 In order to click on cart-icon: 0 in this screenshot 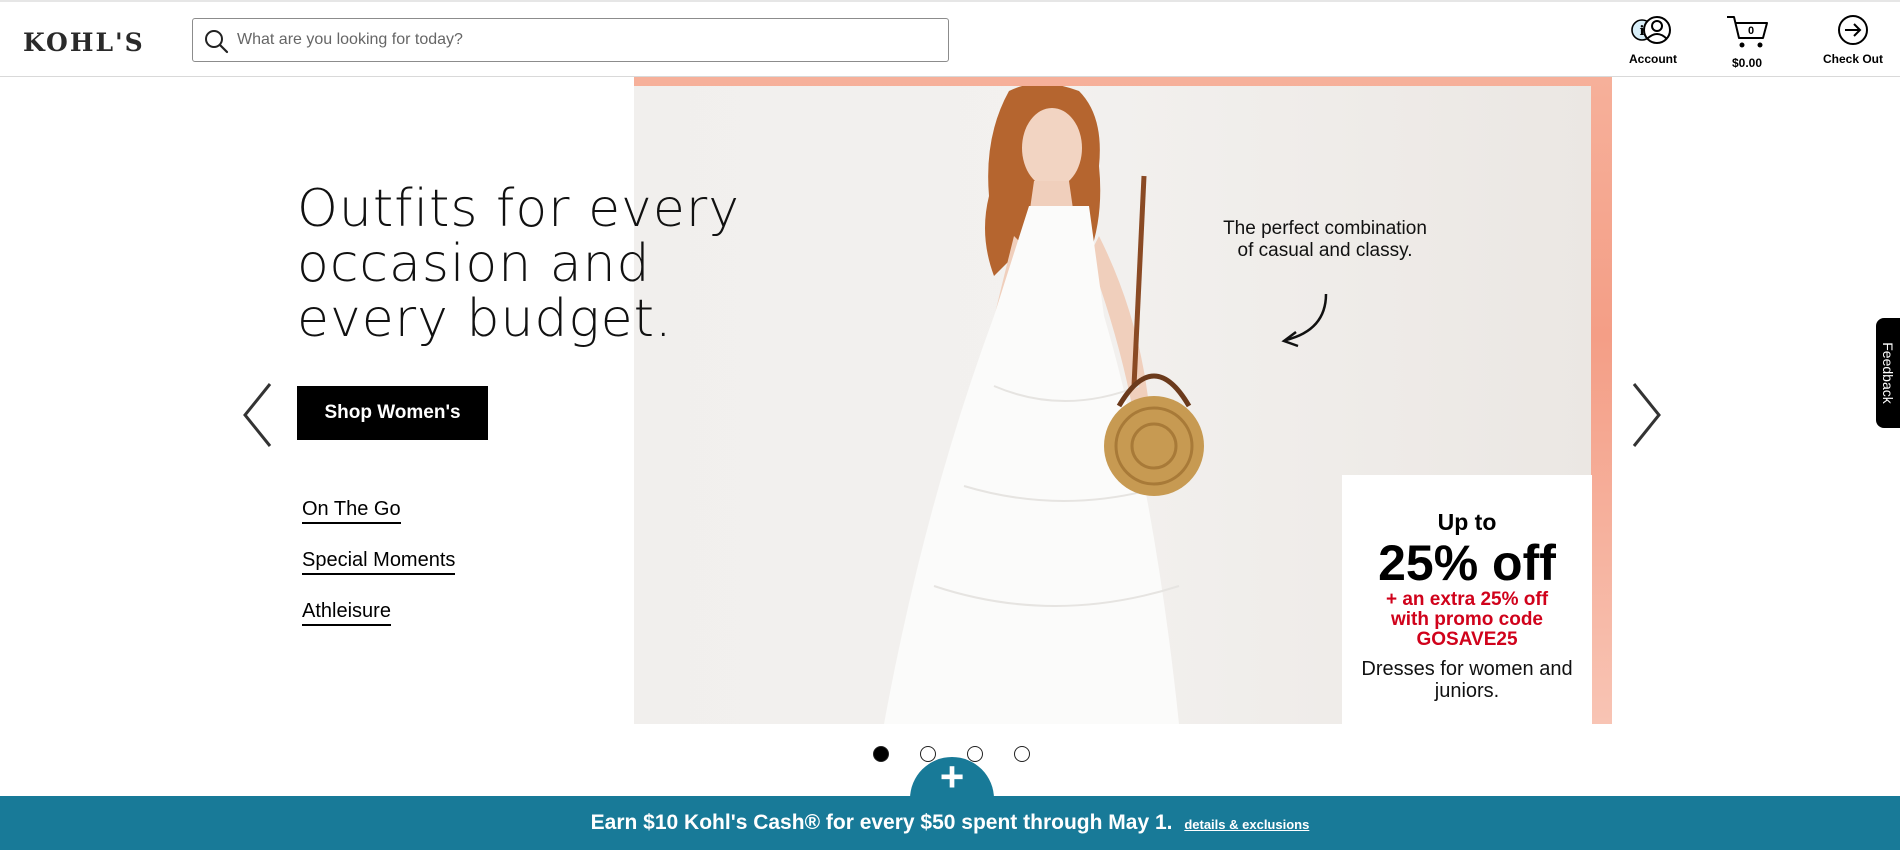, I will do `click(1747, 32)`.